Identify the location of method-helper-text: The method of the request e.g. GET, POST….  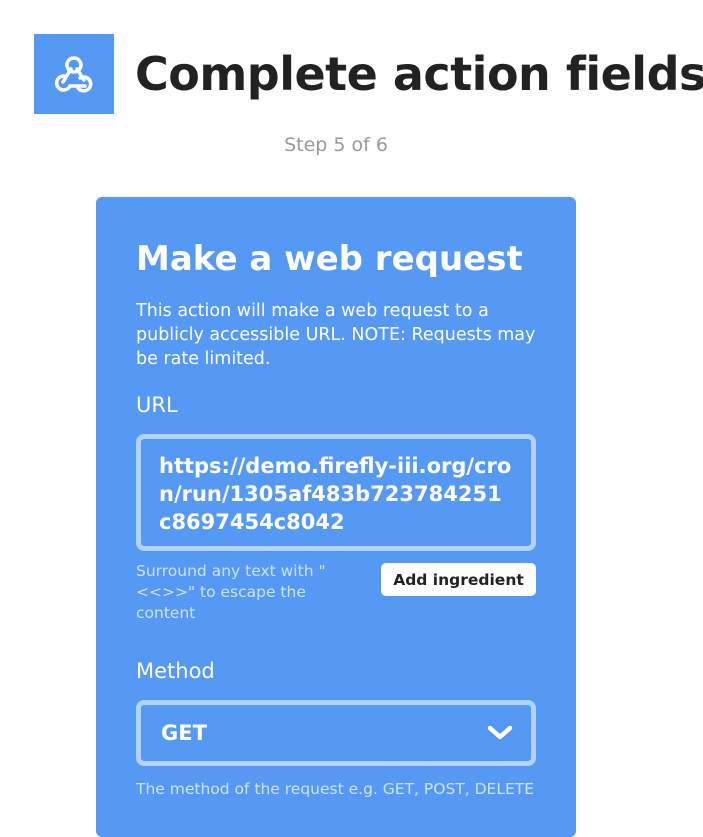
(335, 789).